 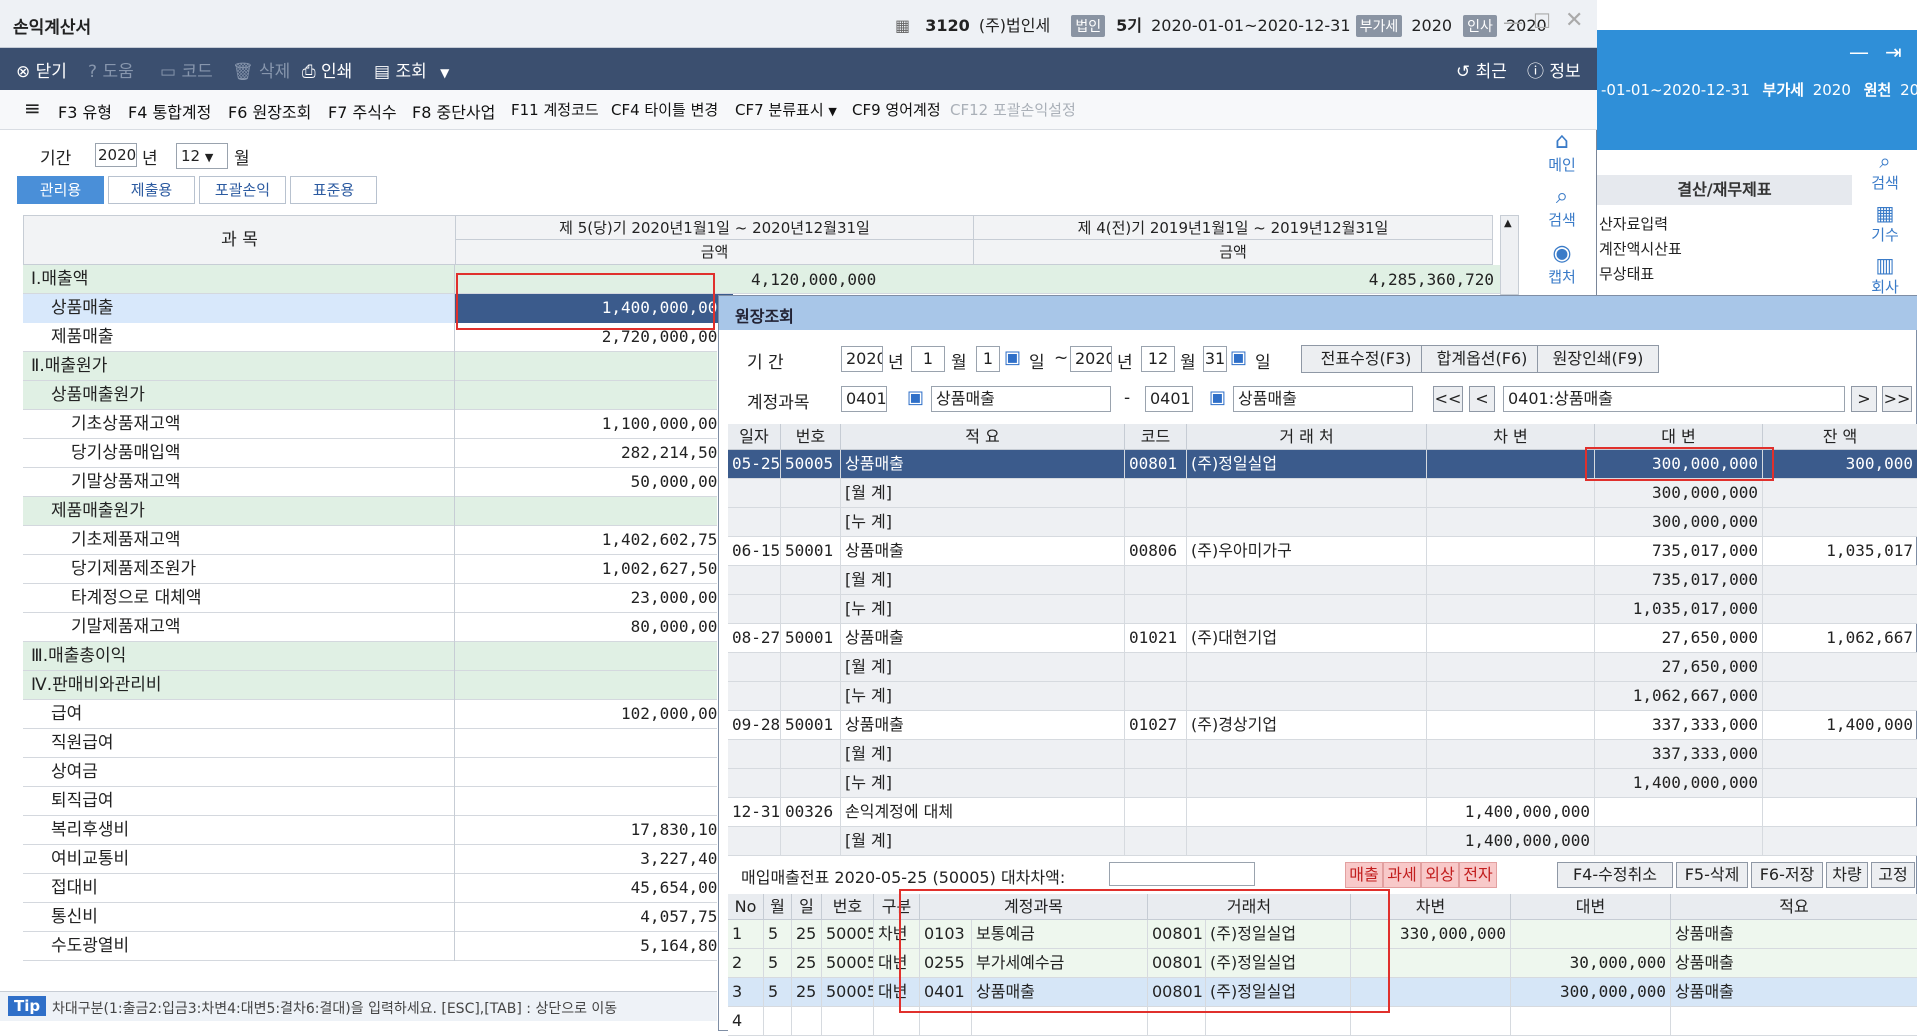 I want to click on income-statement-row: 기초제품재고액 1,402,602,753, so click(x=375, y=540).